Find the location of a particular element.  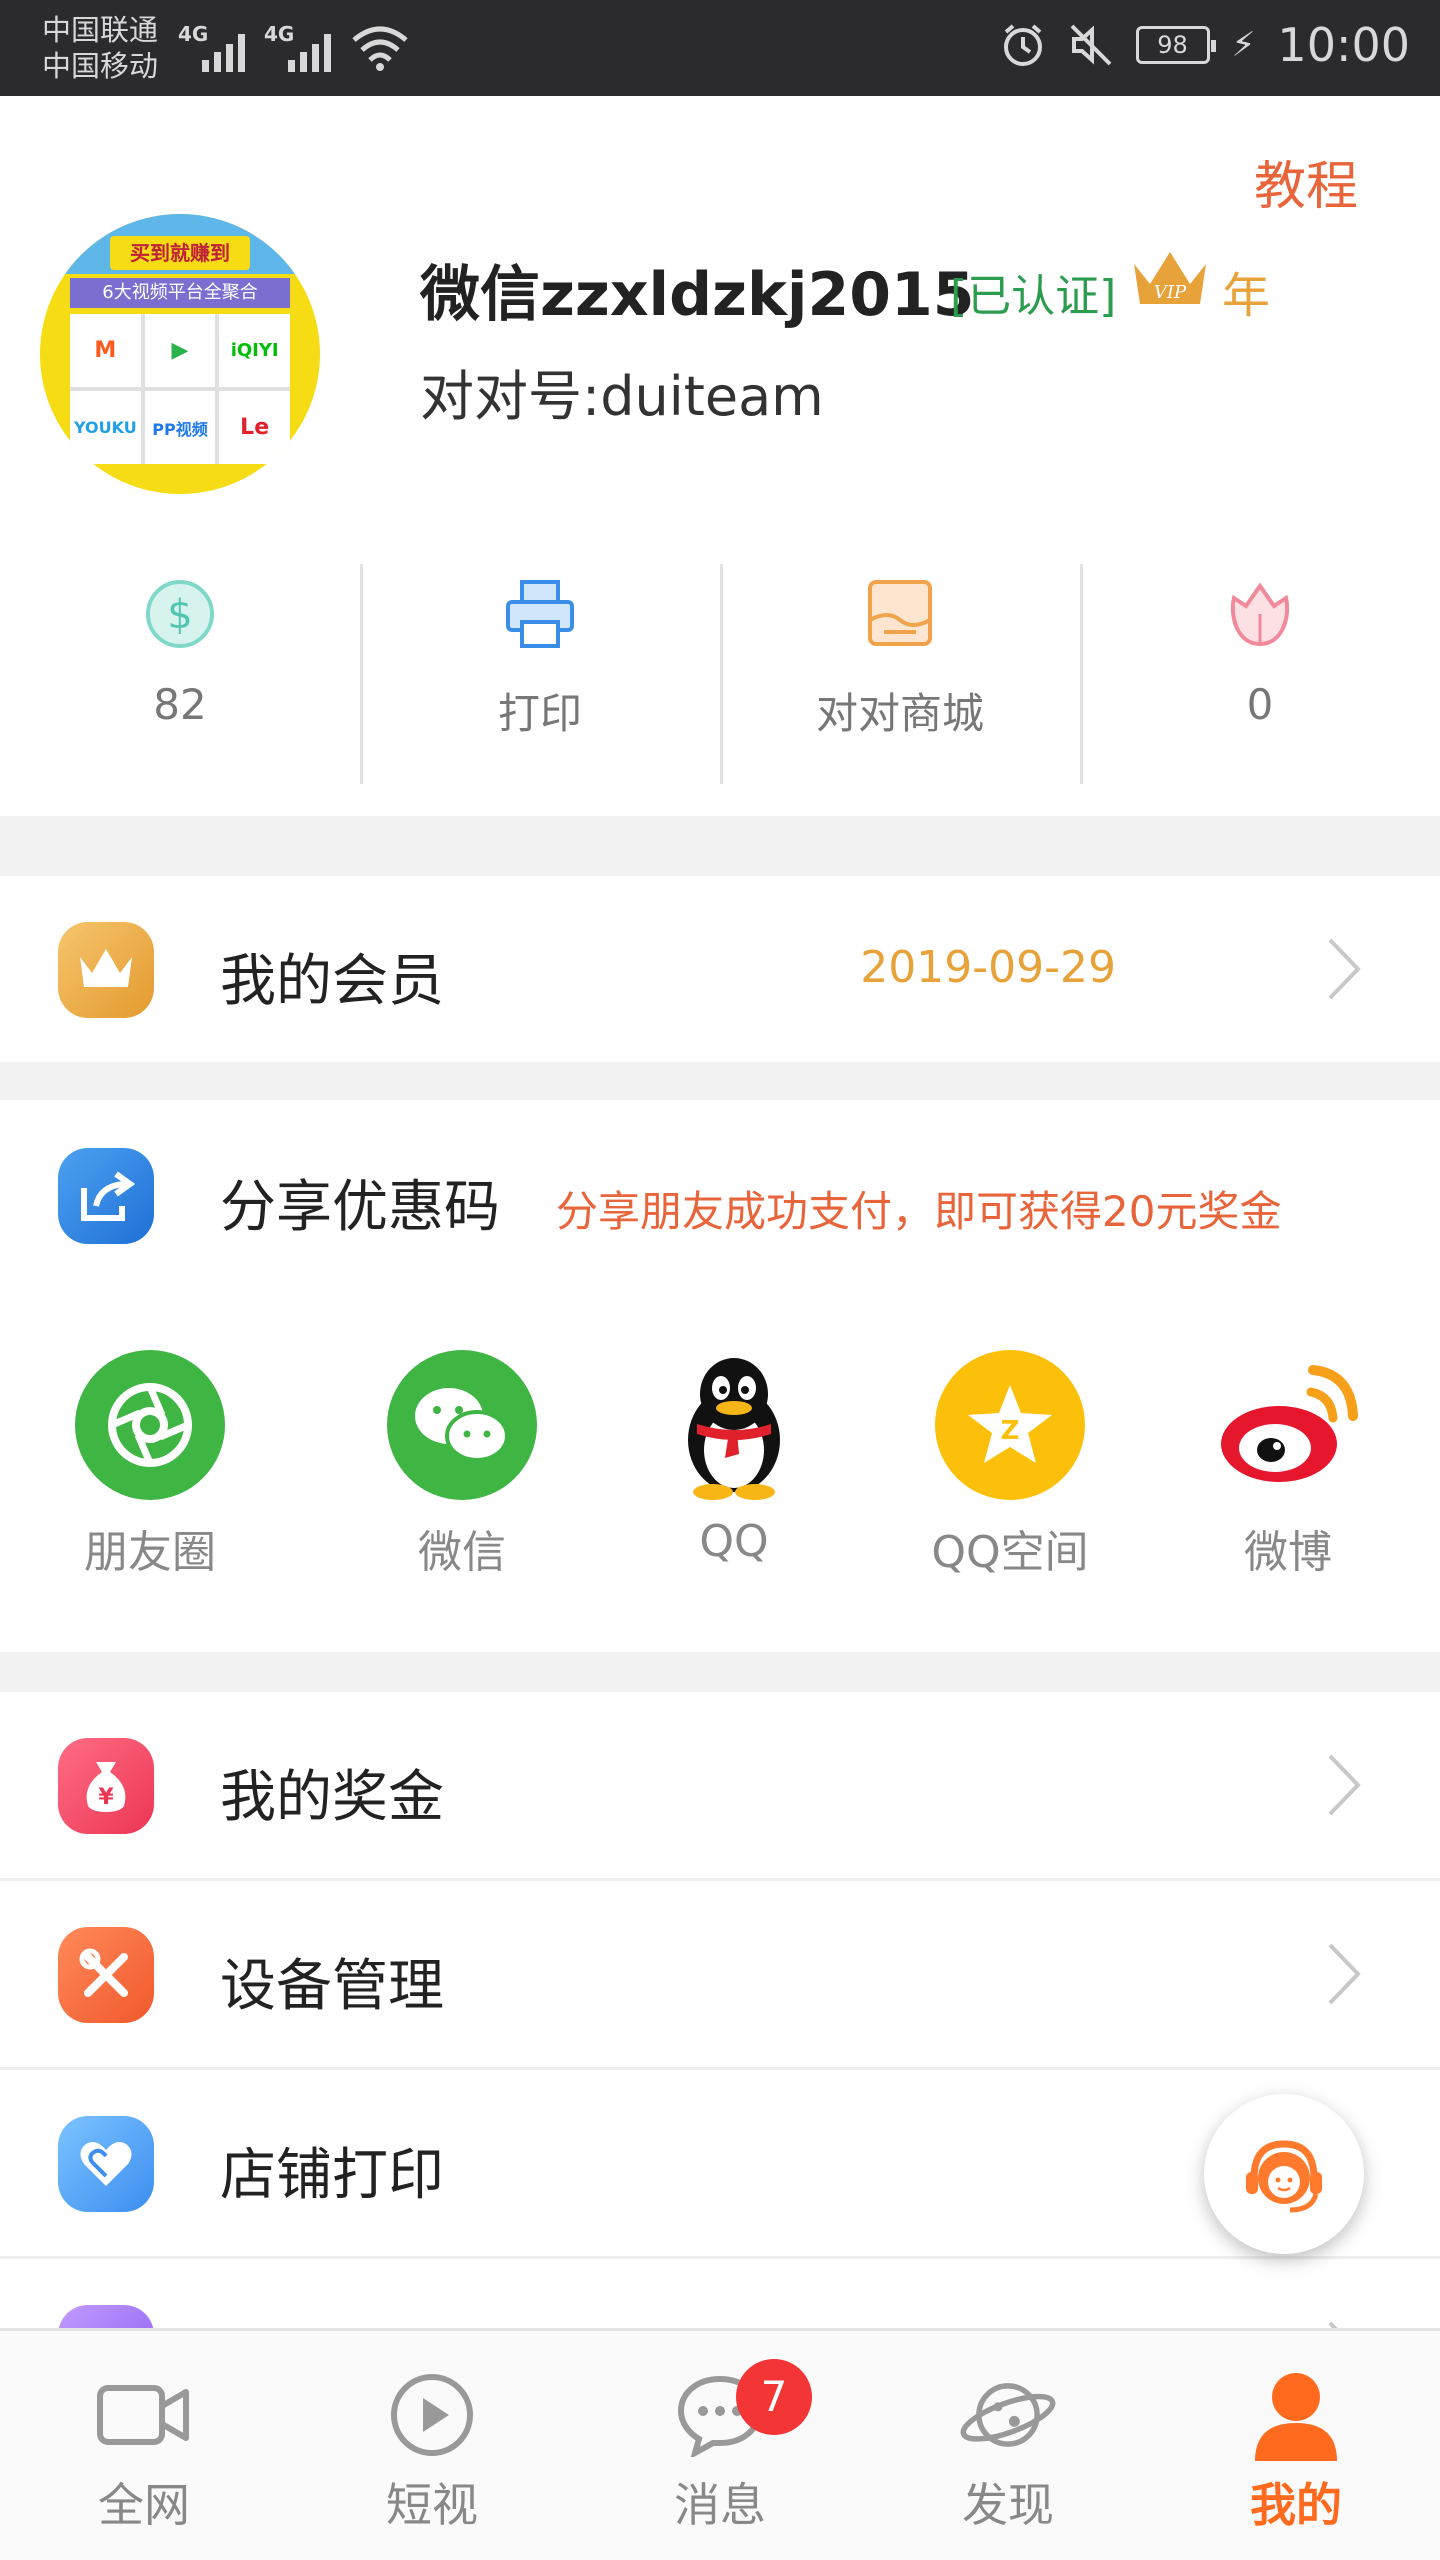

membership-title: 我的会员 is located at coordinates (332, 981).